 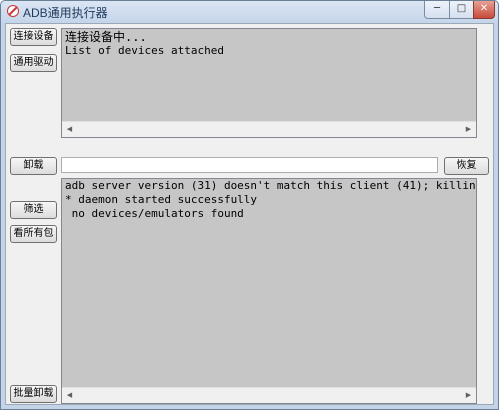 What do you see at coordinates (33, 37) in the screenshot?
I see `connect-device-button: 连接设备` at bounding box center [33, 37].